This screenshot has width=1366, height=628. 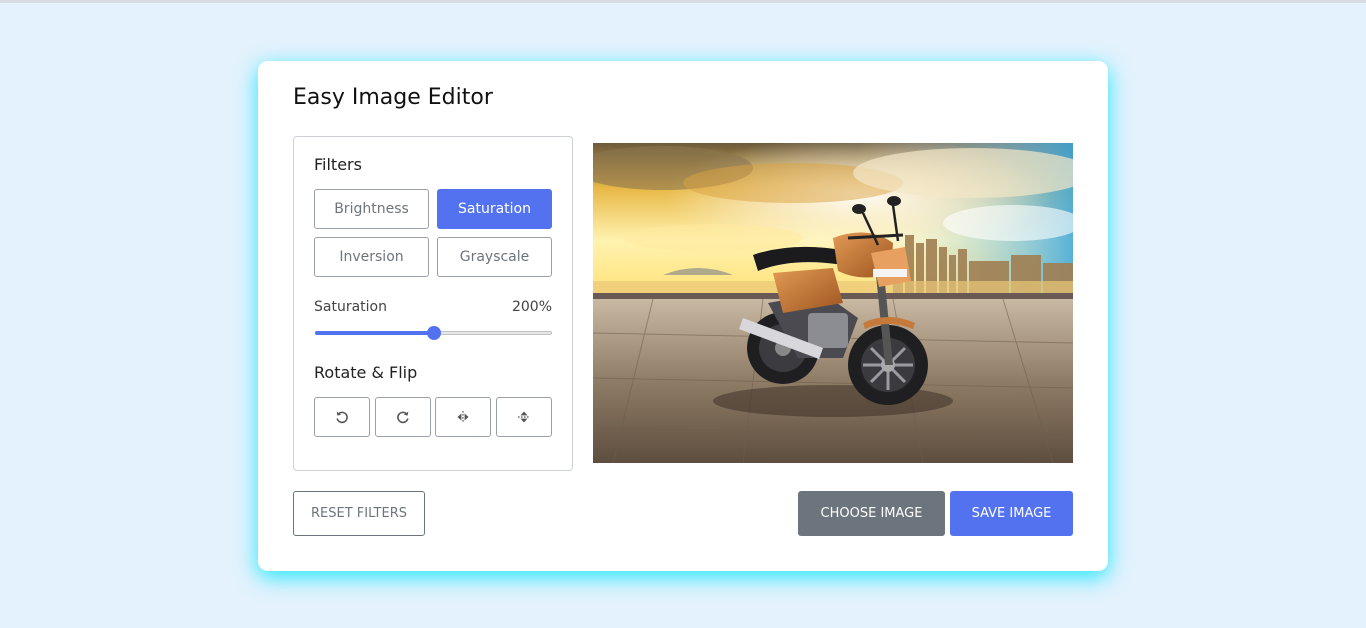 What do you see at coordinates (531, 307) in the screenshot?
I see `slider-value: 200%` at bounding box center [531, 307].